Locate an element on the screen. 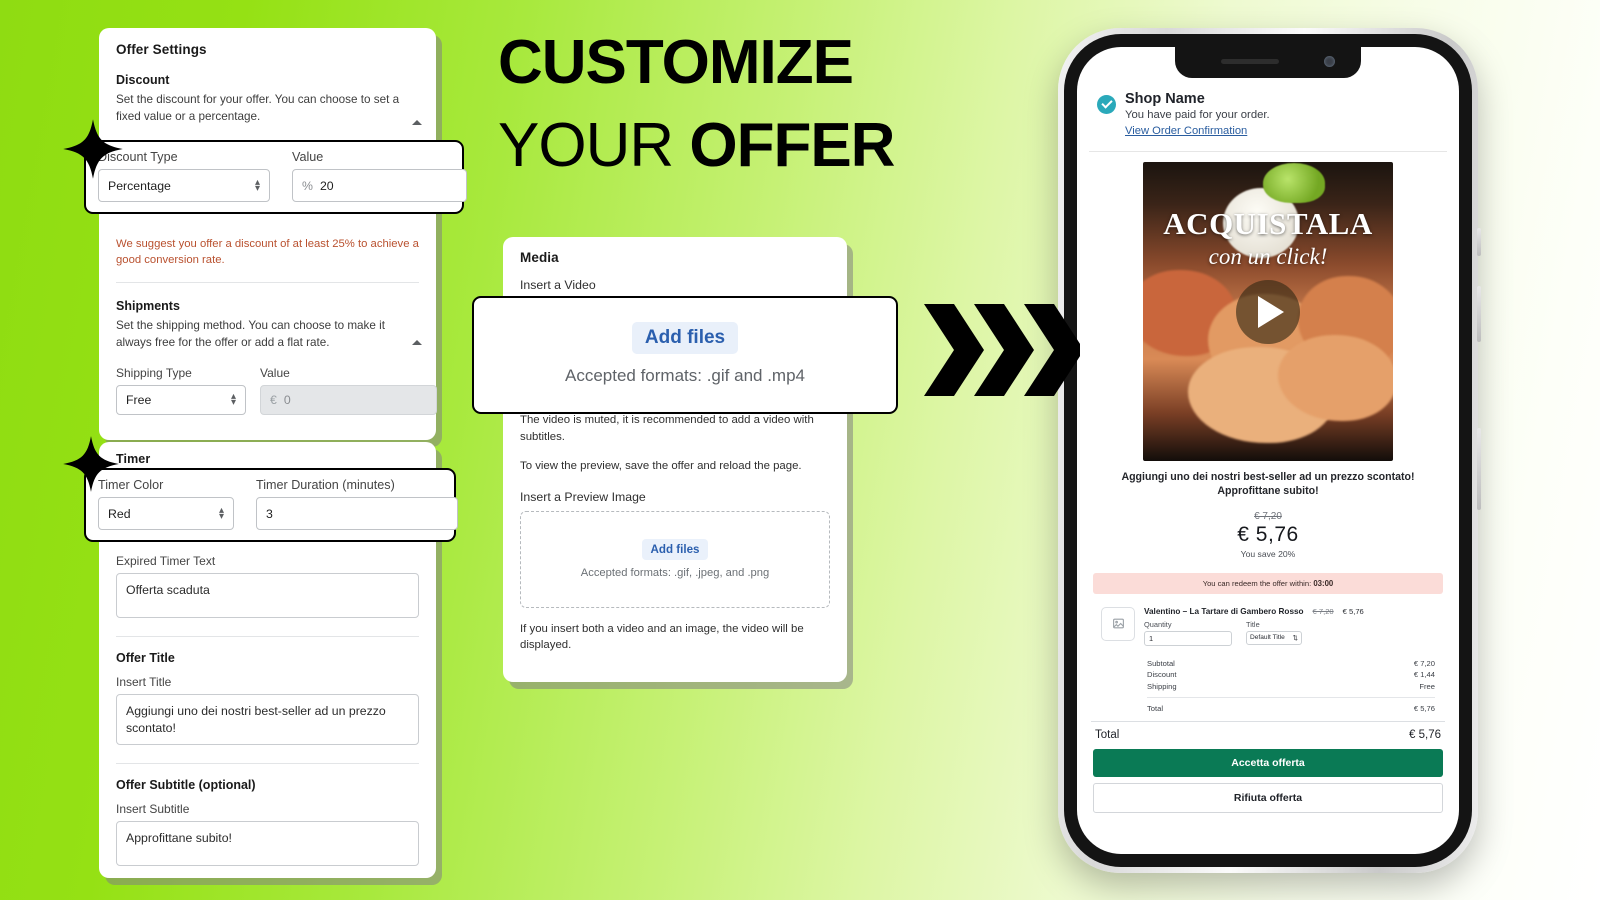 This screenshot has width=1600, height=900. timer-banner-text: You can redeem the offer within: is located at coordinates (1257, 583).